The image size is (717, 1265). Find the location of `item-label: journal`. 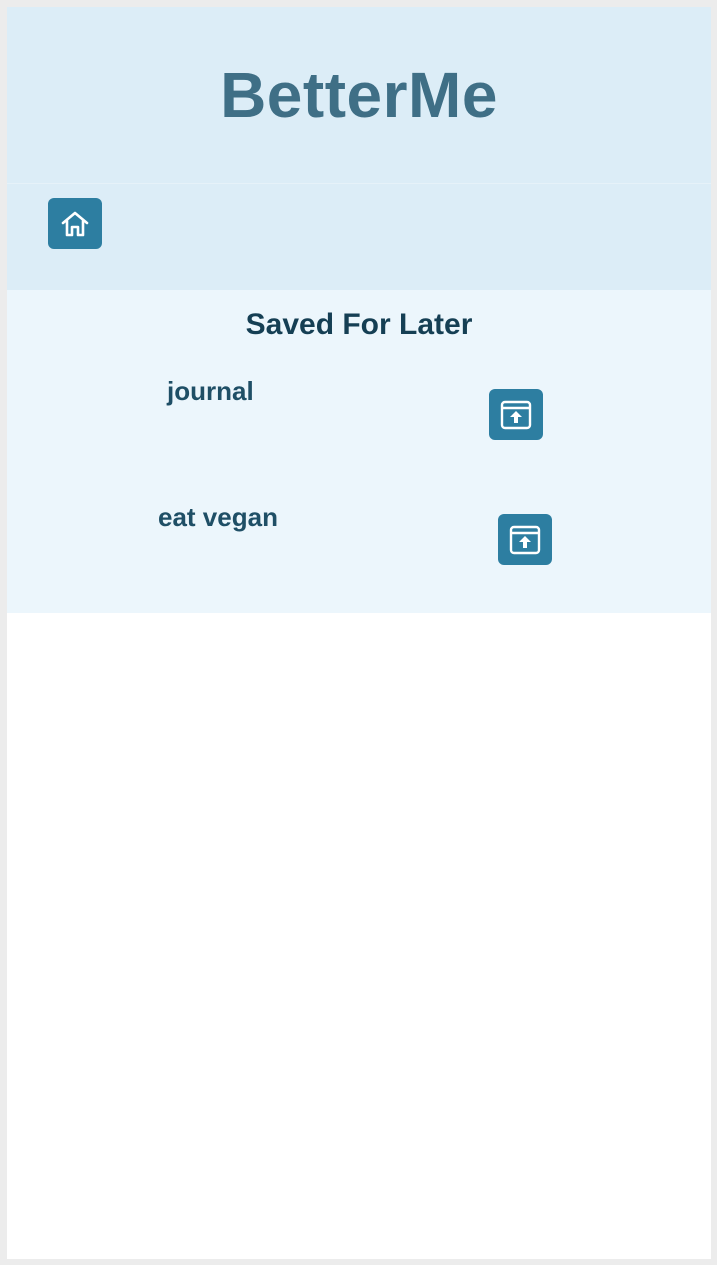

item-label: journal is located at coordinates (210, 391).